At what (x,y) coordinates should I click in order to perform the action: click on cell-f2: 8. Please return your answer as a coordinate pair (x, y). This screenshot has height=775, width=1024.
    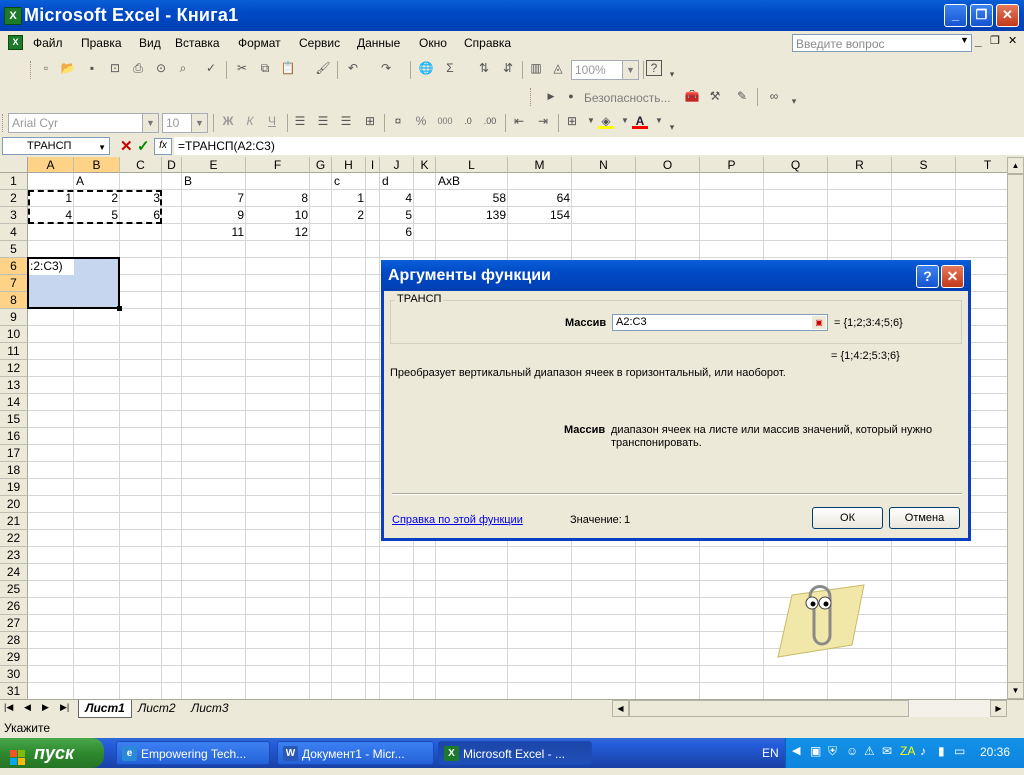
    Looking at the image, I should click on (278, 198).